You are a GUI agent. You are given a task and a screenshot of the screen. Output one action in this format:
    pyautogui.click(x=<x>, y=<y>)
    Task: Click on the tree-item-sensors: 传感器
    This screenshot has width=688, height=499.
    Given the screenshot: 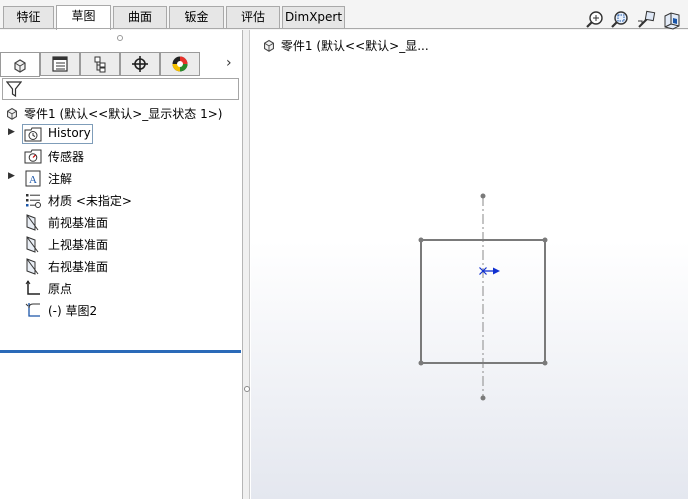 What is the action you would take?
    pyautogui.click(x=120, y=156)
    